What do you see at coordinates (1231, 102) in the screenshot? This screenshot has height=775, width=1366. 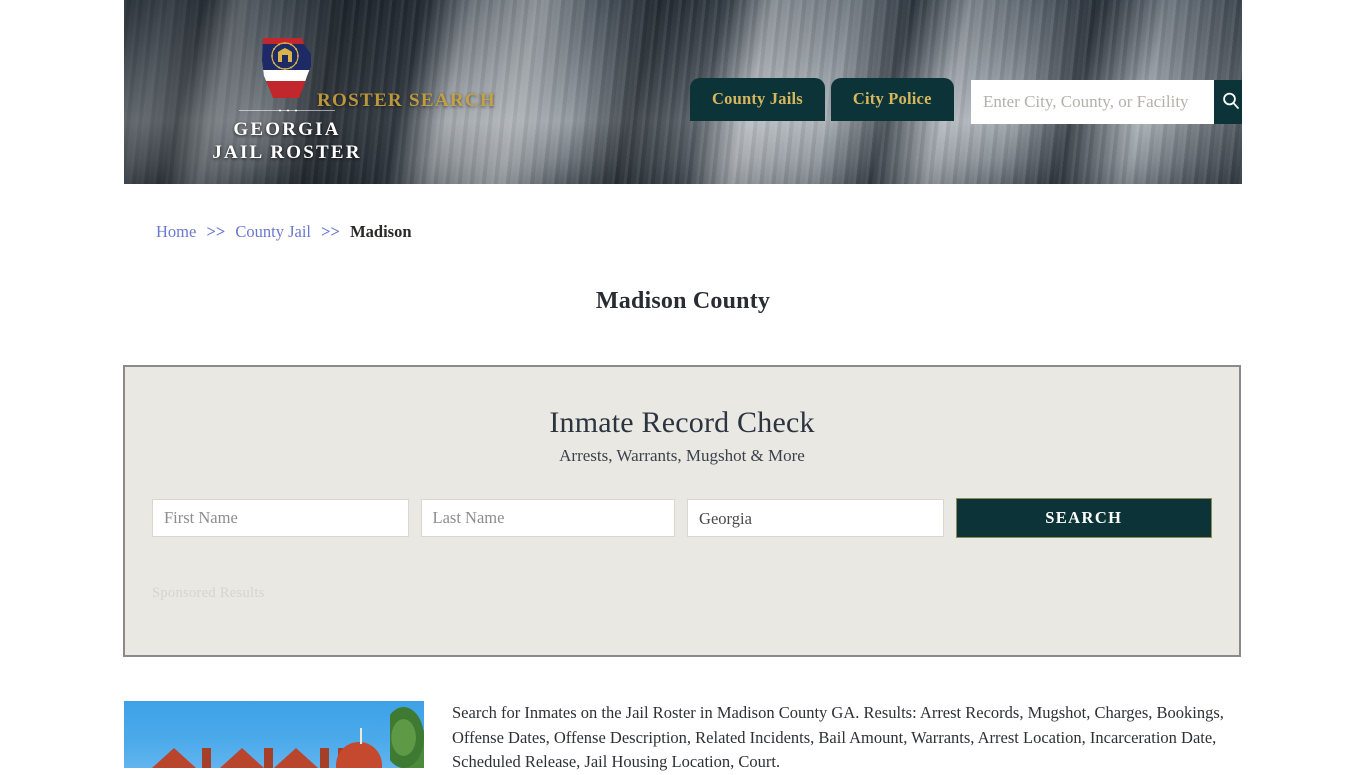 I see `search-icon` at bounding box center [1231, 102].